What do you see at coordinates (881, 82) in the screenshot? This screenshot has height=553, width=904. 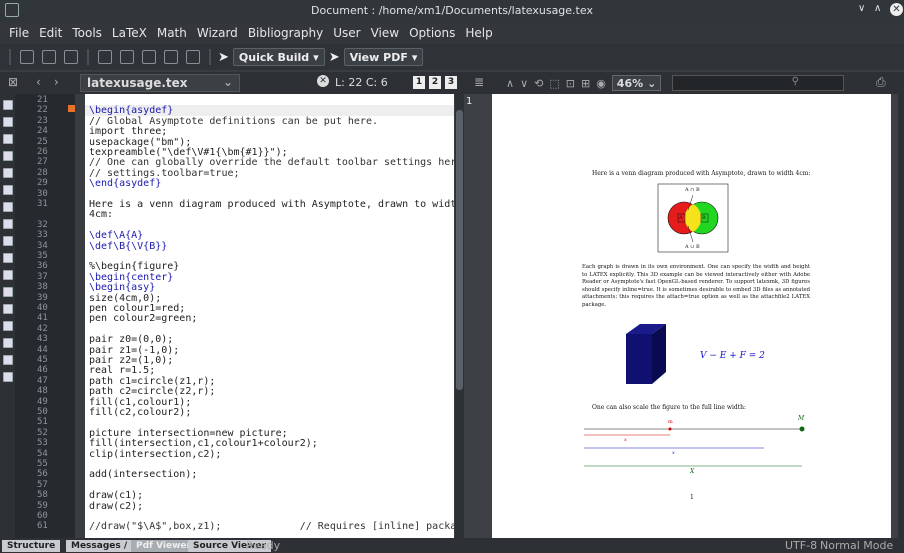 I see `print-icon: ⎙` at bounding box center [881, 82].